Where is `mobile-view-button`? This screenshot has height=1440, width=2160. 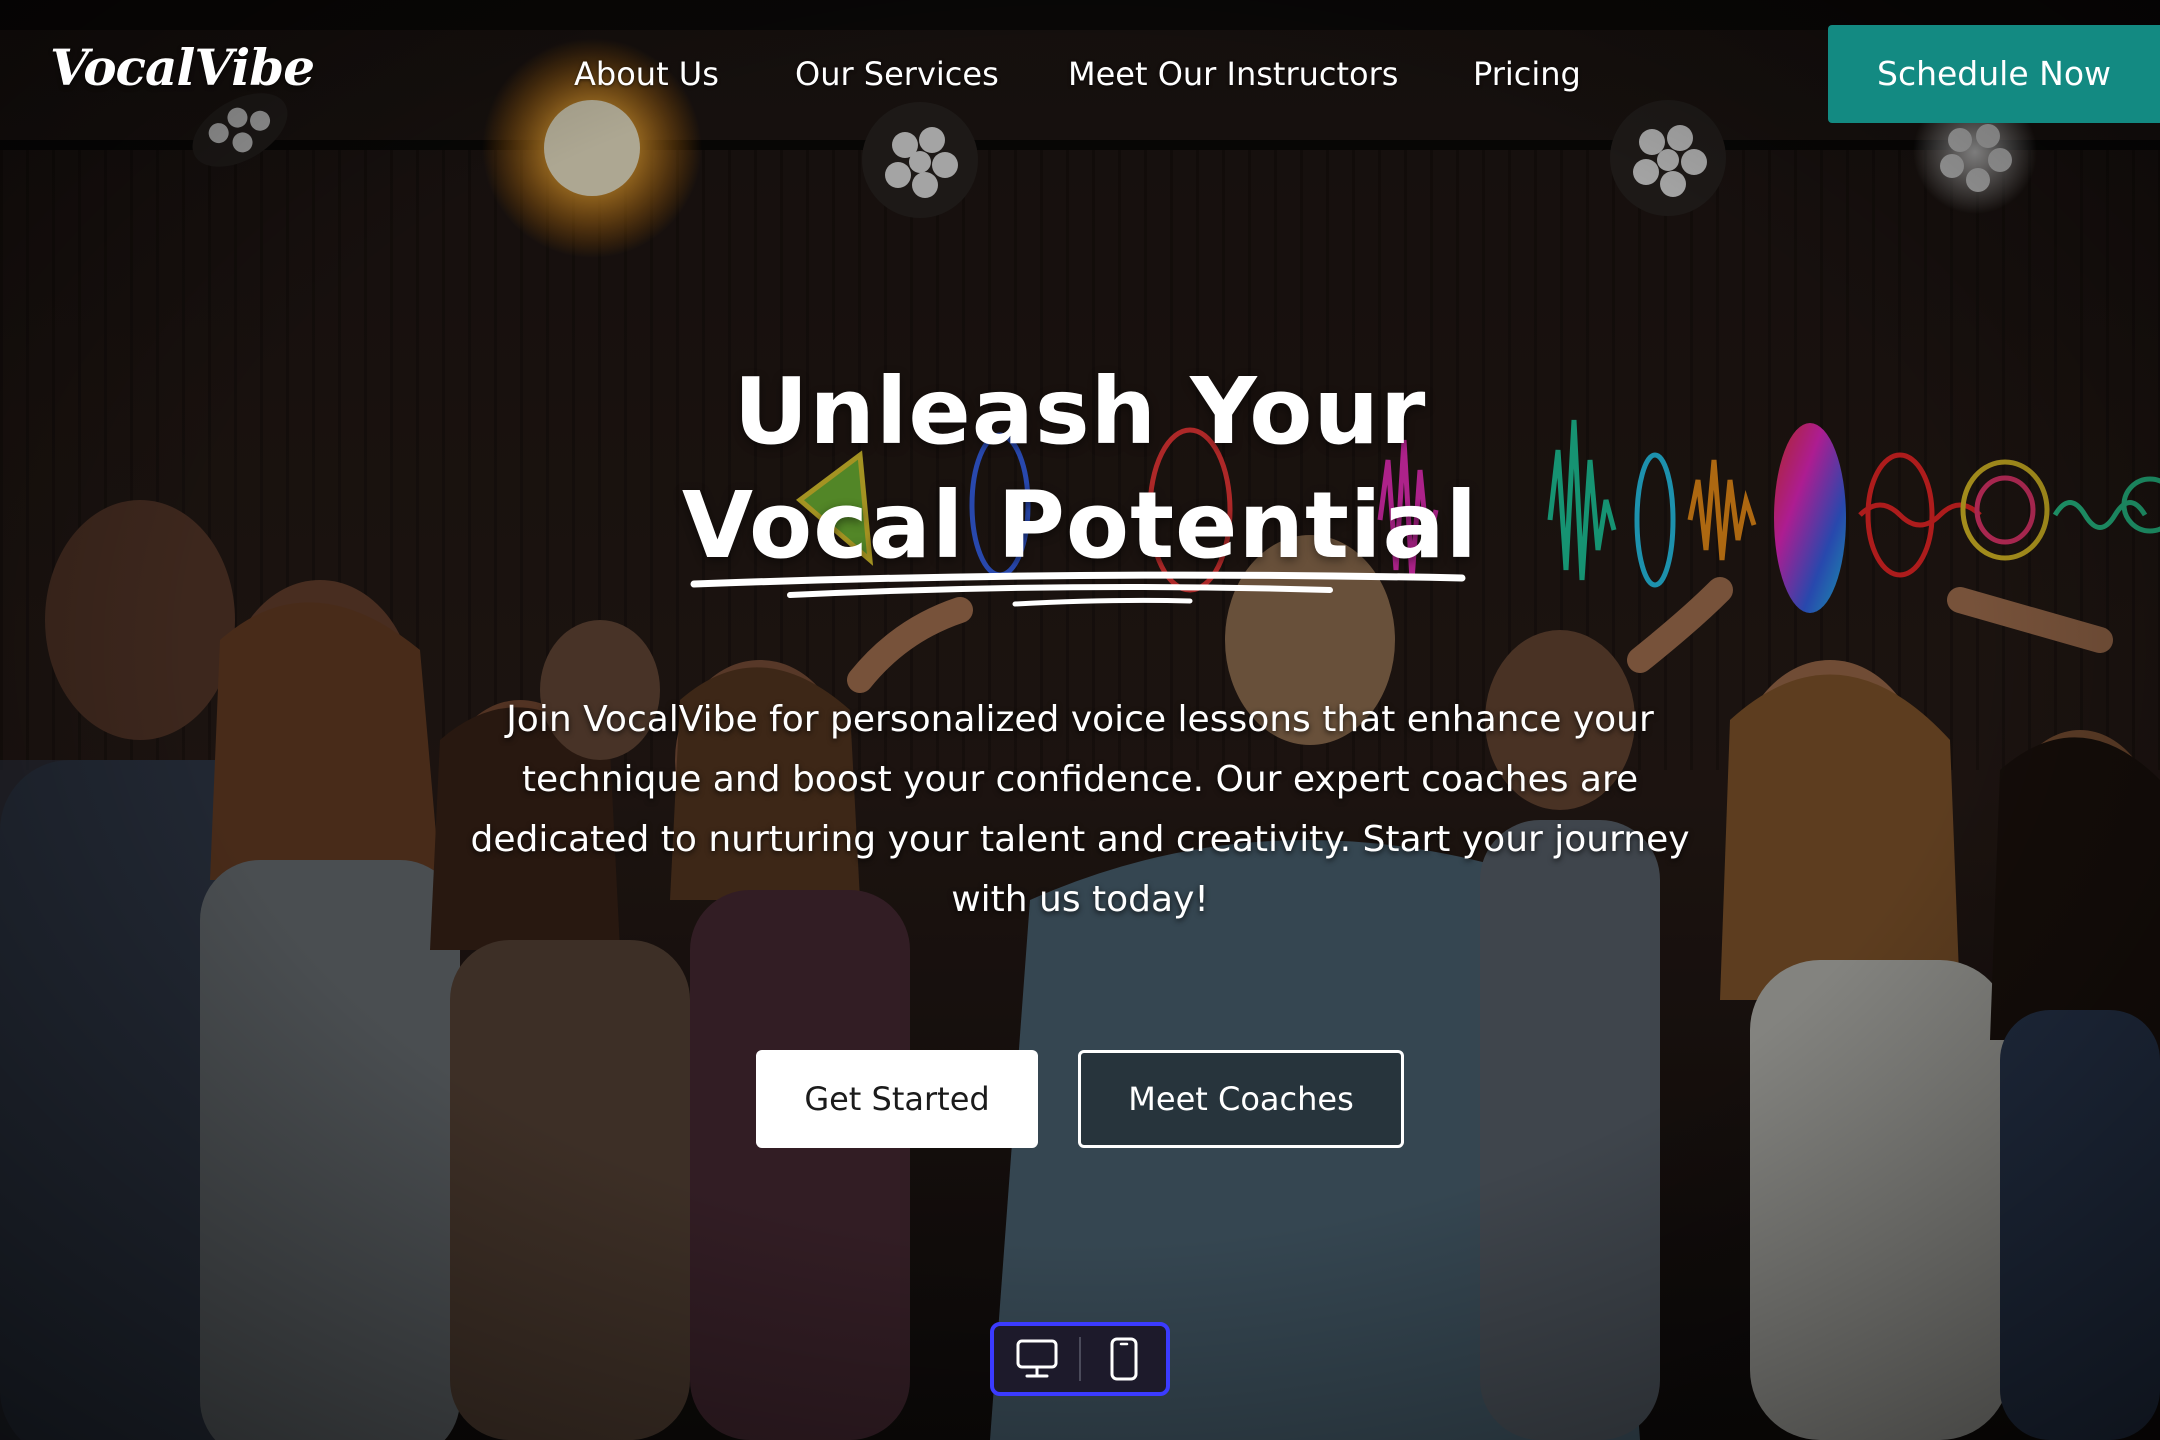
mobile-view-button is located at coordinates (1123, 1359).